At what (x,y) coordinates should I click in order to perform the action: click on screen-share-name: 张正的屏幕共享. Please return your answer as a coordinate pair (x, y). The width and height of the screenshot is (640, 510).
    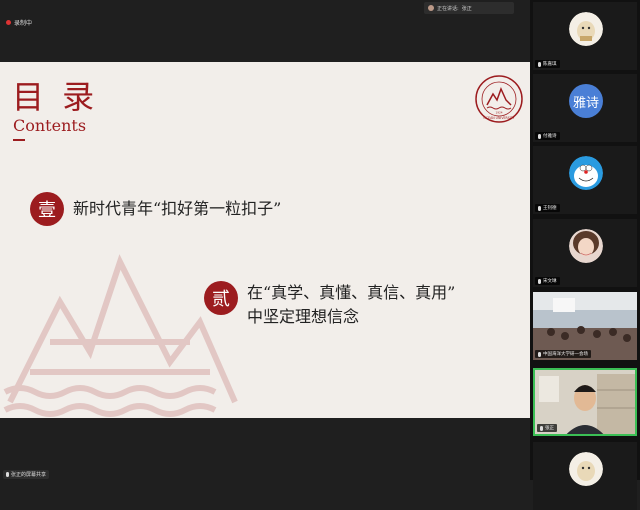
    Looking at the image, I should click on (29, 475).